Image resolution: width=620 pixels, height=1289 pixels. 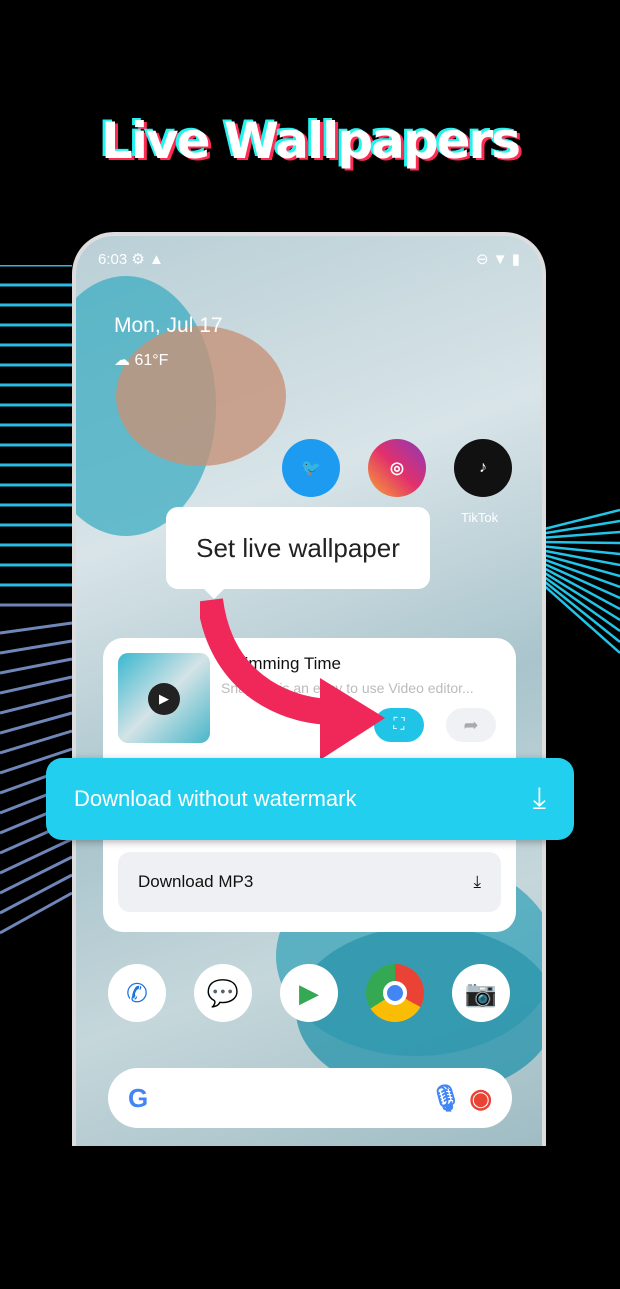 I want to click on promo-title: Live Wallpapers, so click(x=311, y=141).